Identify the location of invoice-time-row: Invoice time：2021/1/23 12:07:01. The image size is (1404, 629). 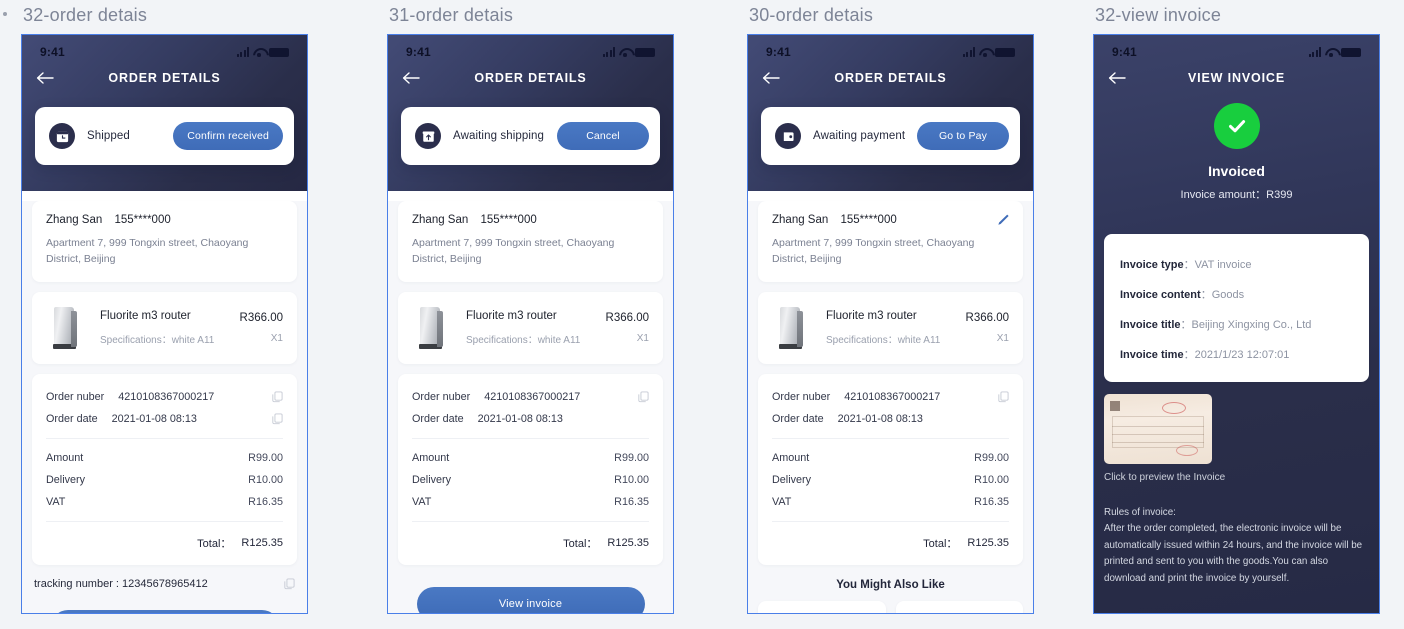
(1236, 354).